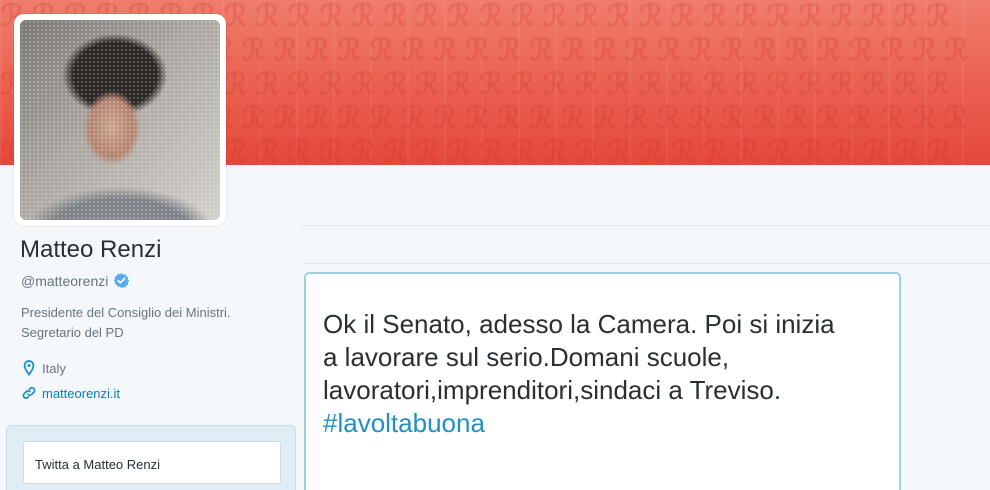  I want to click on hashtag-link: #lavoltabuona, so click(404, 423).